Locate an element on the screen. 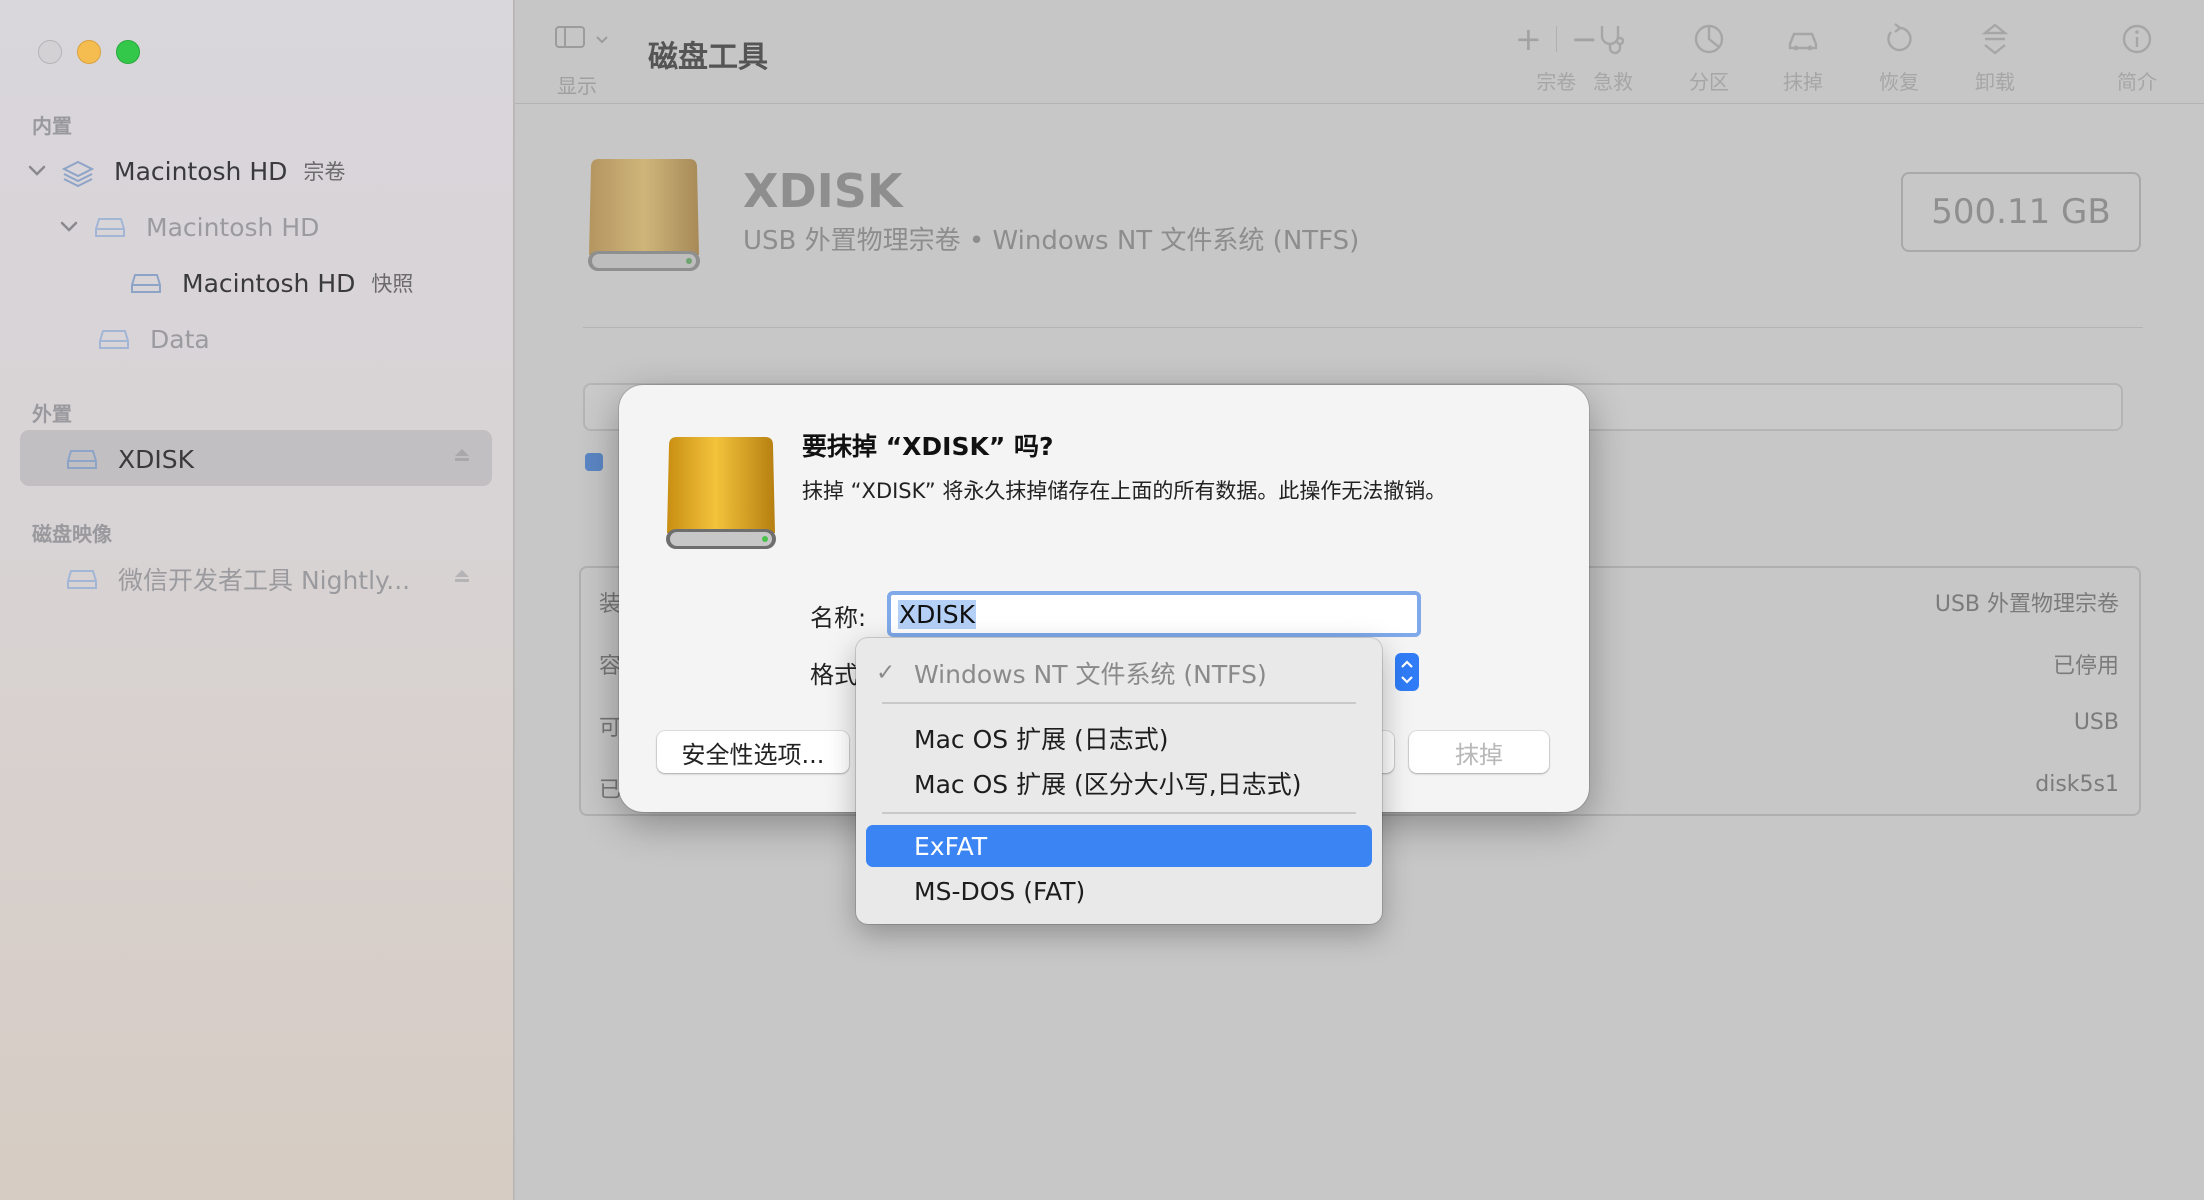 This screenshot has height=1200, width=2204. restore-button: 恢复 is located at coordinates (1899, 58).